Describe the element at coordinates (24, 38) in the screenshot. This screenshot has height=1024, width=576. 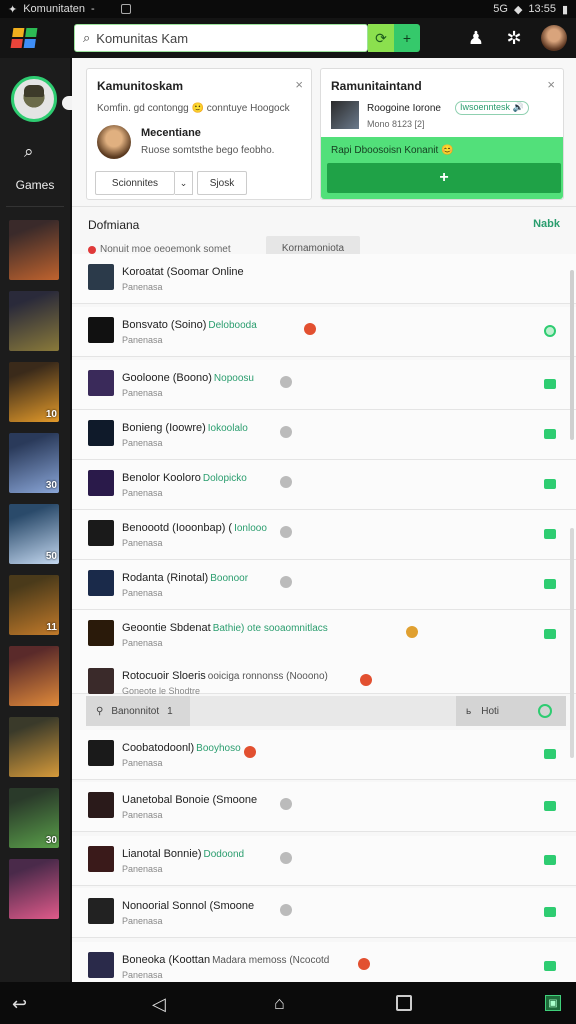
I see `app-logo-icon` at that location.